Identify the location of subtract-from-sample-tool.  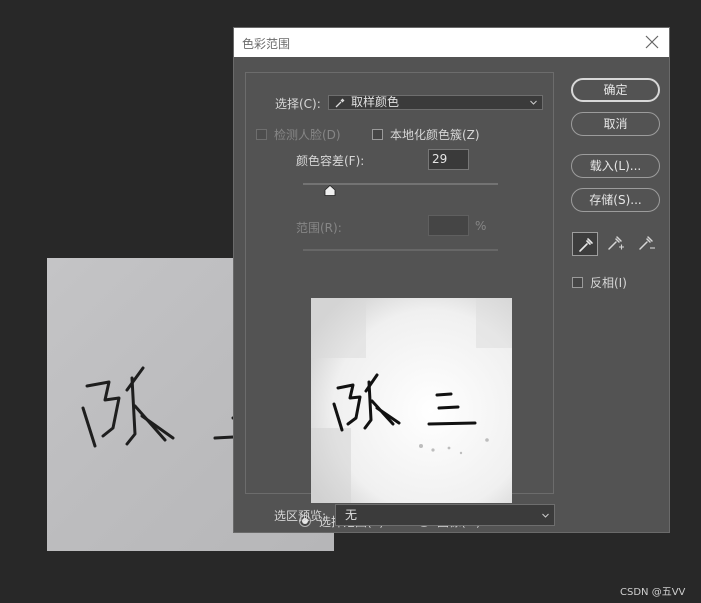
(647, 244).